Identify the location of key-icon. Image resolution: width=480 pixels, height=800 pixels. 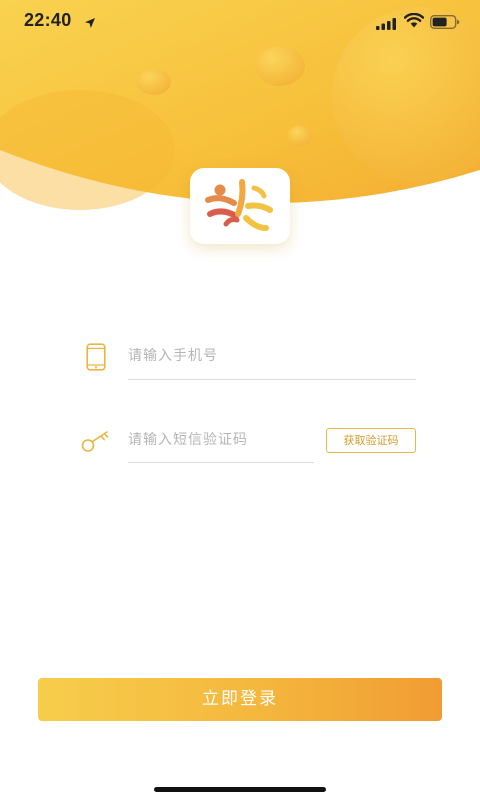
(95, 444).